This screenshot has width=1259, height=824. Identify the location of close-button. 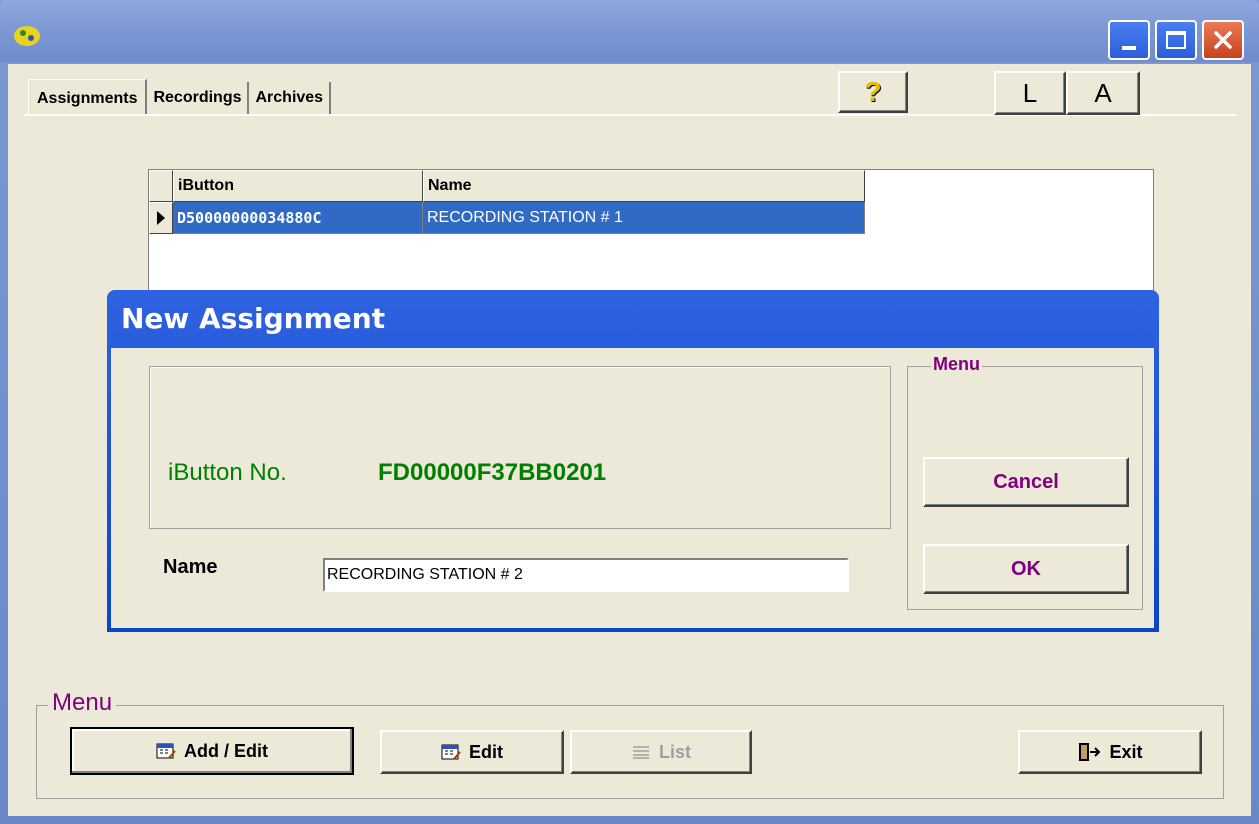
(1223, 40).